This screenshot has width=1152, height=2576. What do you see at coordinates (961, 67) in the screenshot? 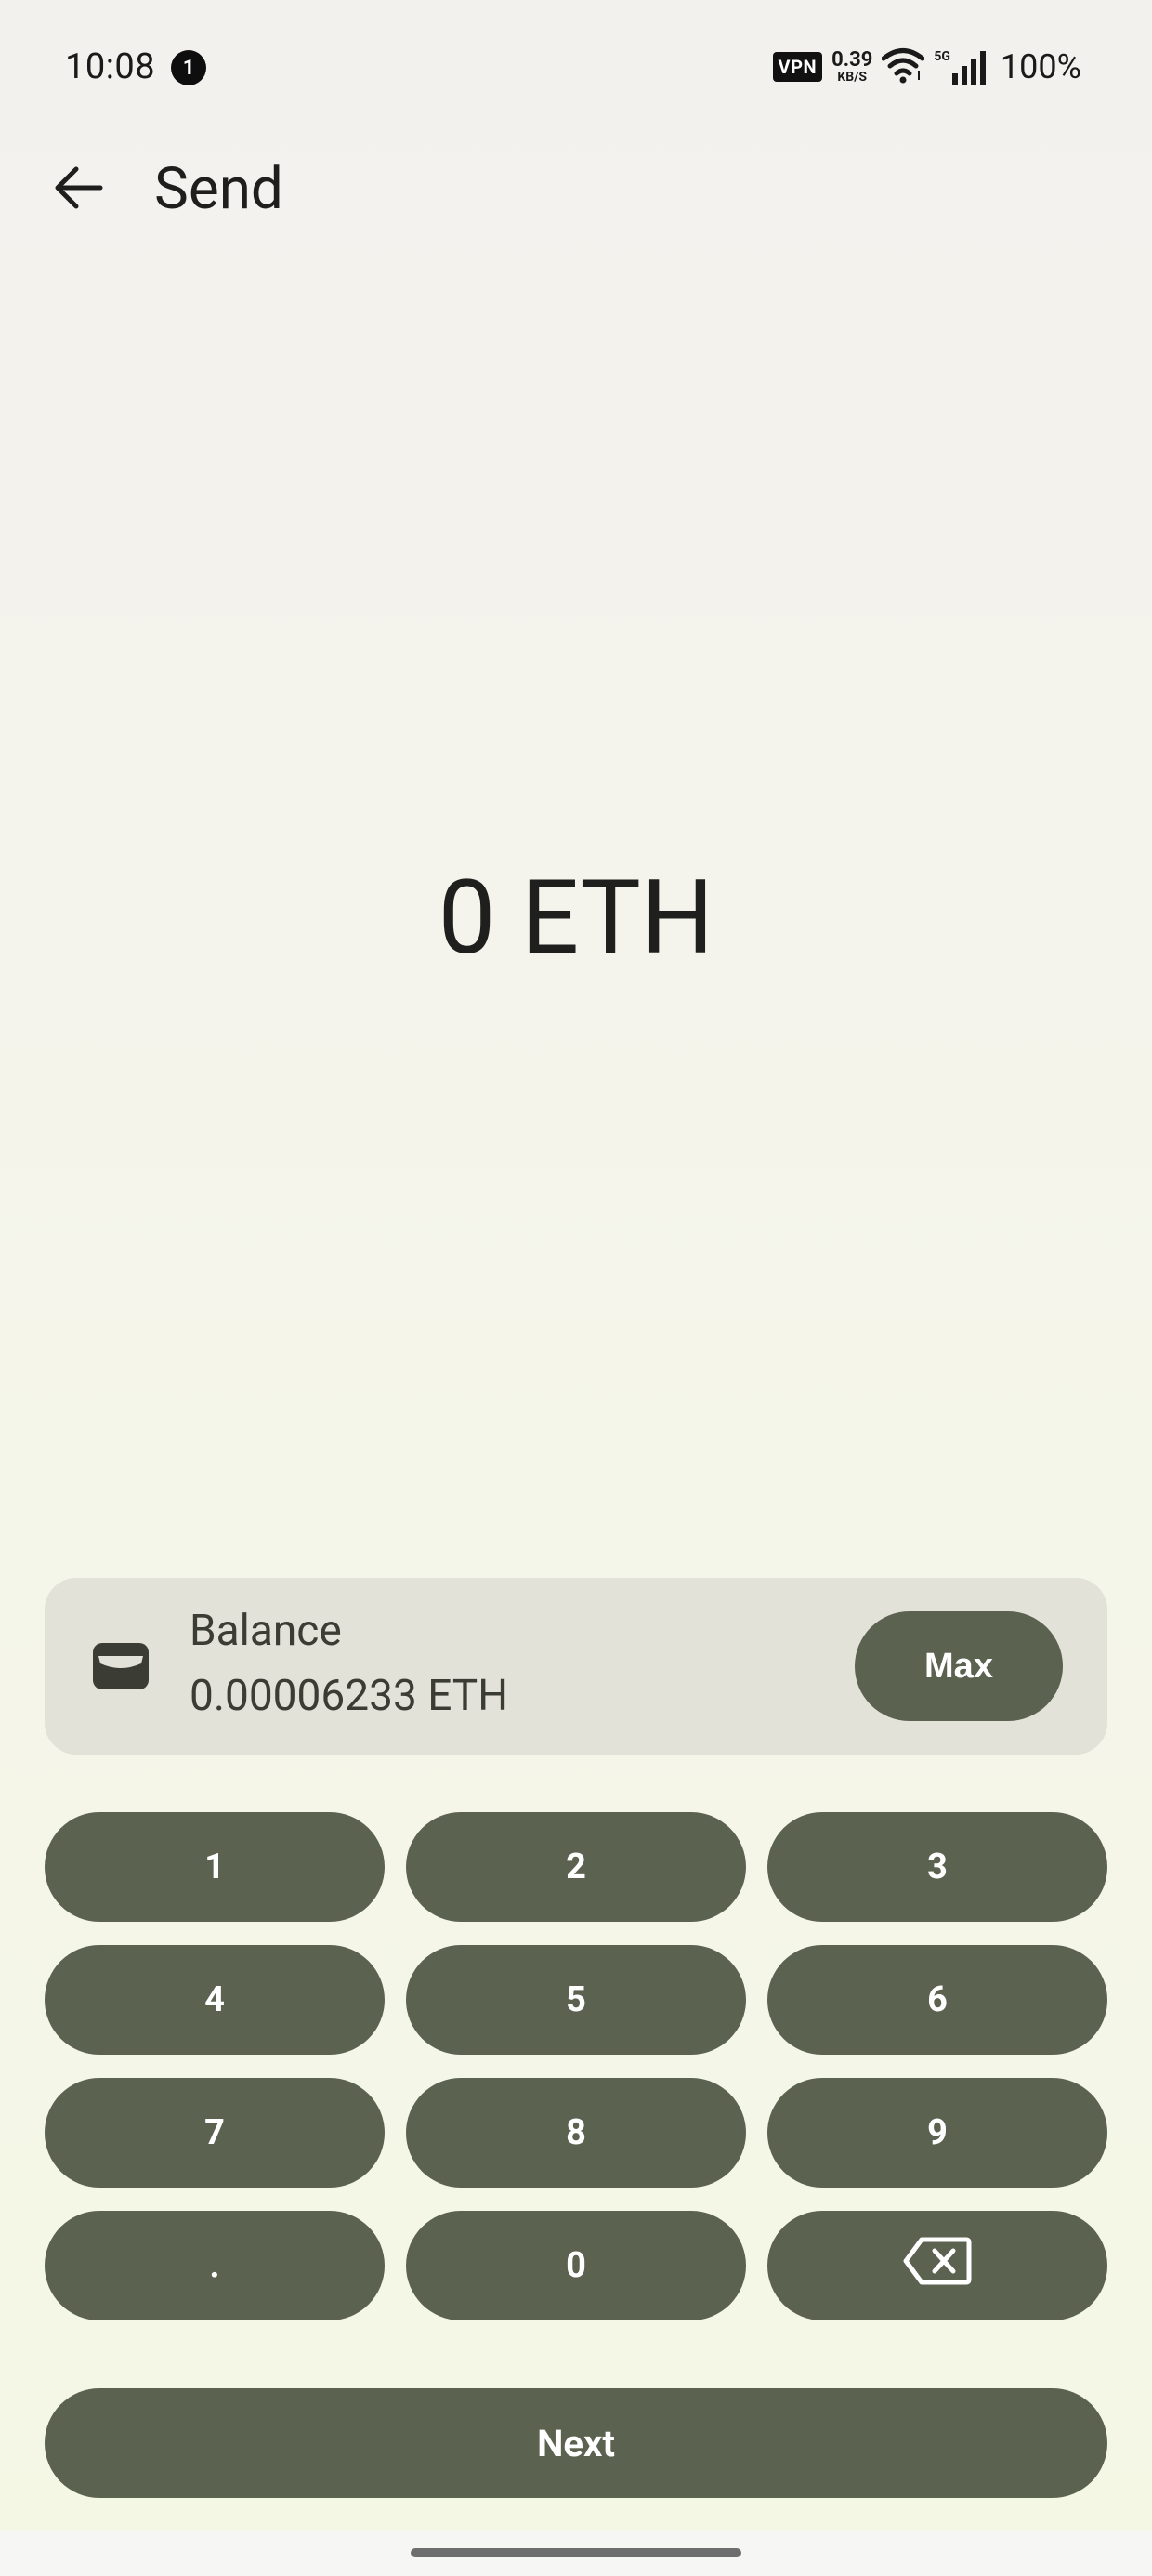
I see `cellular-signal-icon: 5G` at bounding box center [961, 67].